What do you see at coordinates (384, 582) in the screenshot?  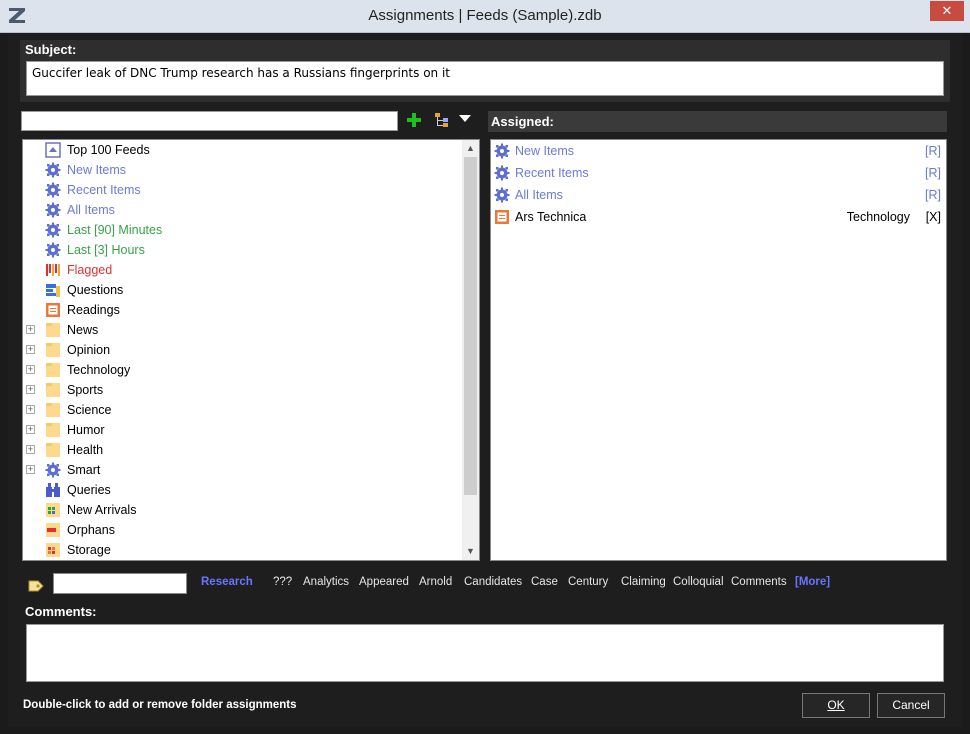 I see `tag-link: Appeared` at bounding box center [384, 582].